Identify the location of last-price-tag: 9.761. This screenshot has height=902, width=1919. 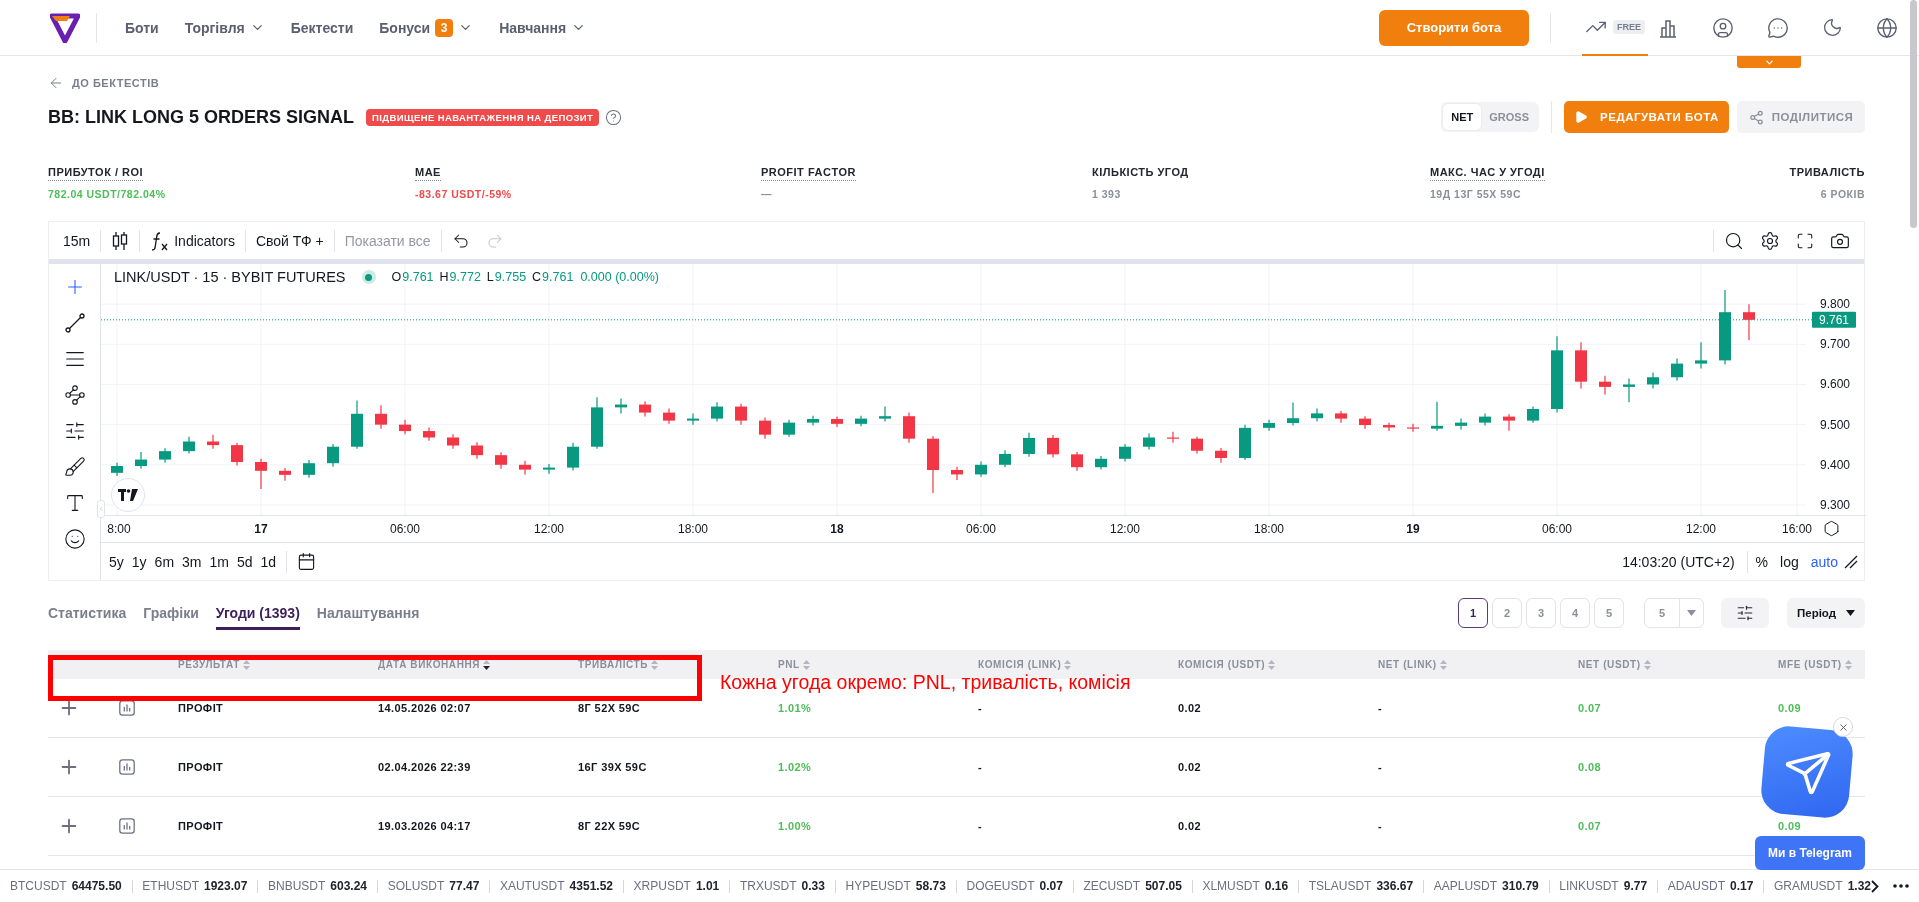
(1834, 319).